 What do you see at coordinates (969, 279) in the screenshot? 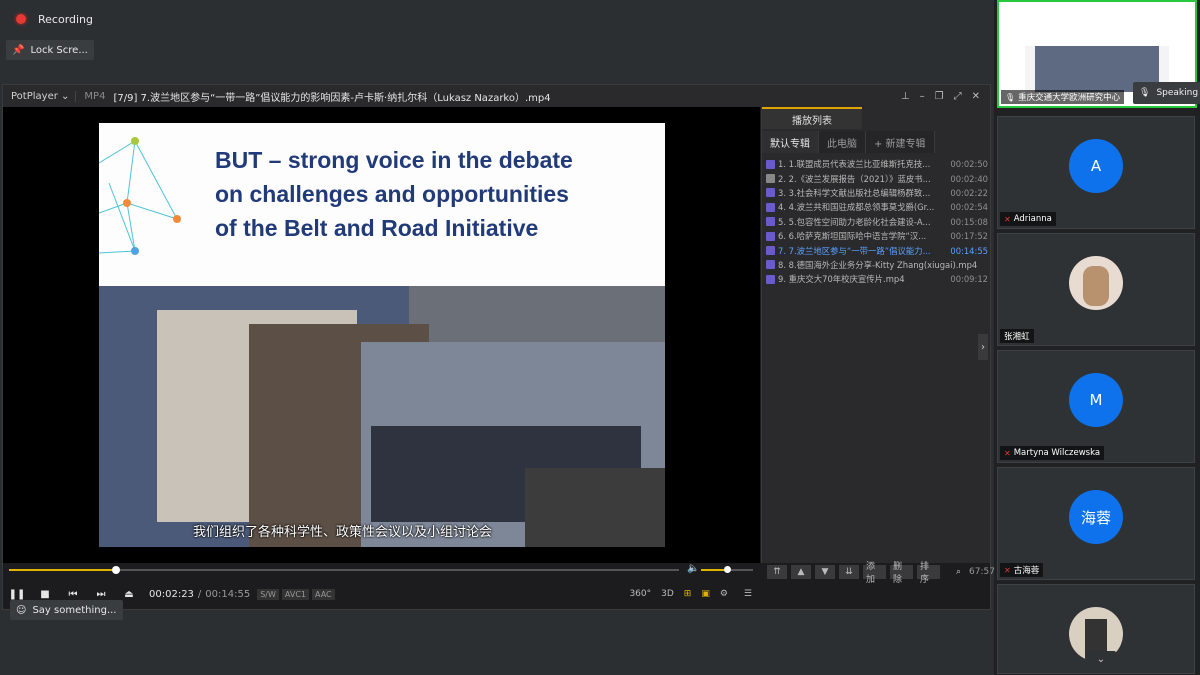
I see `item-duration: 00:09:12` at bounding box center [969, 279].